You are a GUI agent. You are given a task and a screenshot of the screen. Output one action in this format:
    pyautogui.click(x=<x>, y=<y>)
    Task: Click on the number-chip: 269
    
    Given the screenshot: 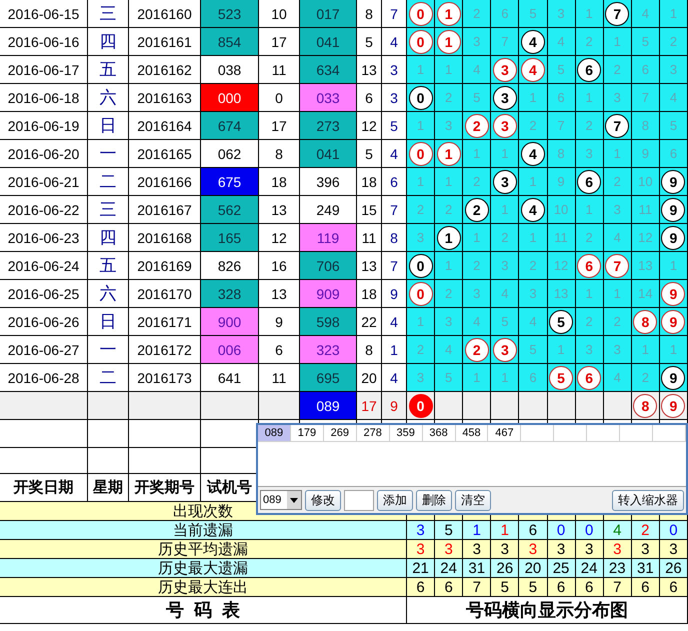 What is the action you would take?
    pyautogui.click(x=340, y=433)
    